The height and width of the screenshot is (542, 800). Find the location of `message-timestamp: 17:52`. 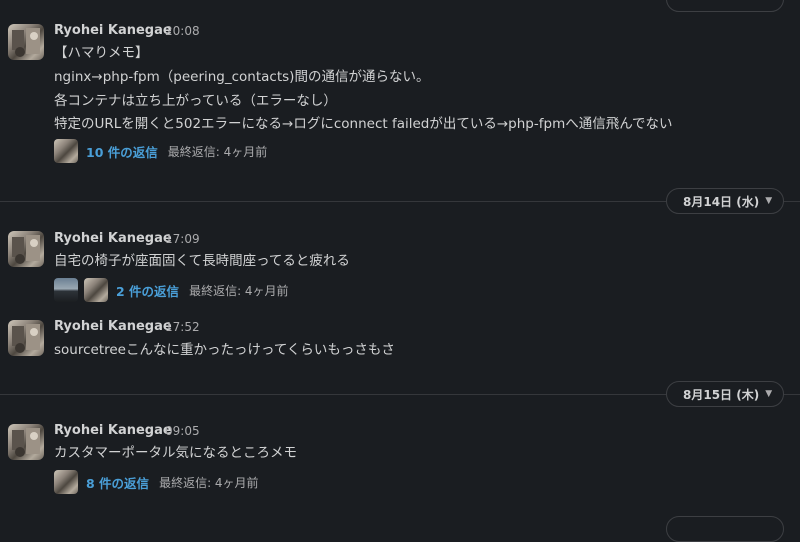

message-timestamp: 17:52 is located at coordinates (182, 327).